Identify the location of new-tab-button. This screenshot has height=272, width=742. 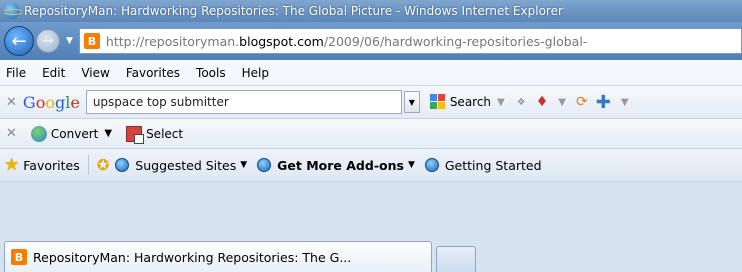
(456, 259).